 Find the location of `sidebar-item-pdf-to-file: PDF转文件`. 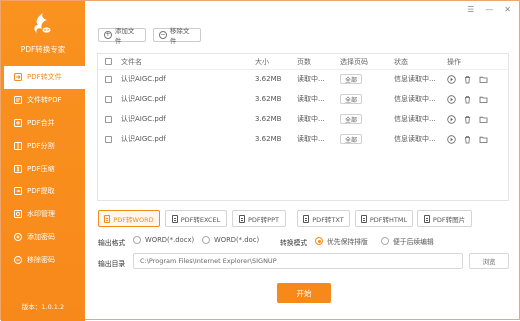

sidebar-item-pdf-to-file: PDF转文件 is located at coordinates (44, 77).